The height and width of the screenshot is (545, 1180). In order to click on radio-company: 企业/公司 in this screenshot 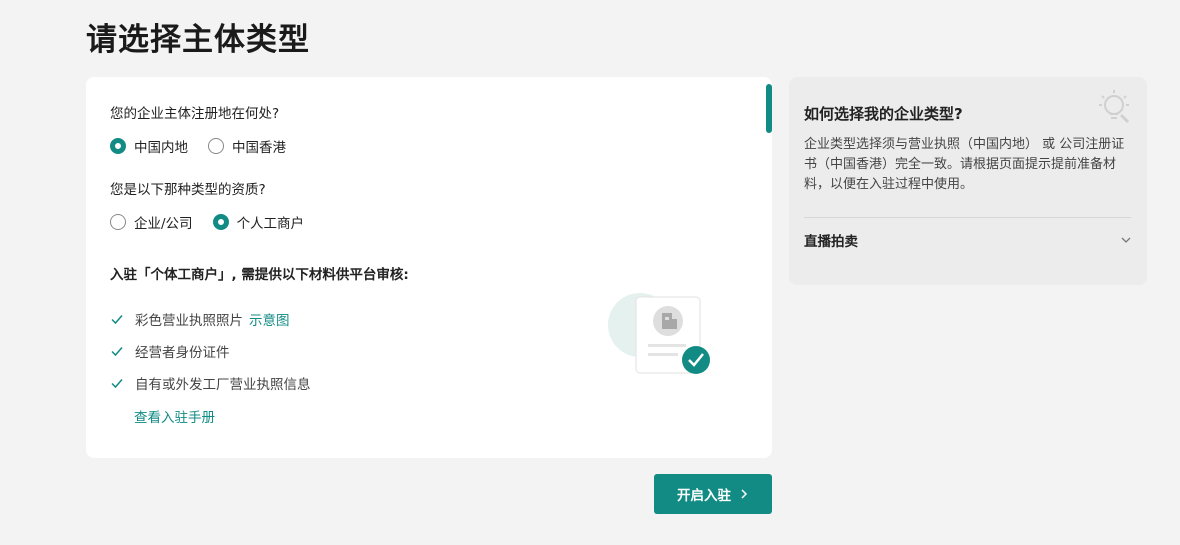, I will do `click(151, 222)`.